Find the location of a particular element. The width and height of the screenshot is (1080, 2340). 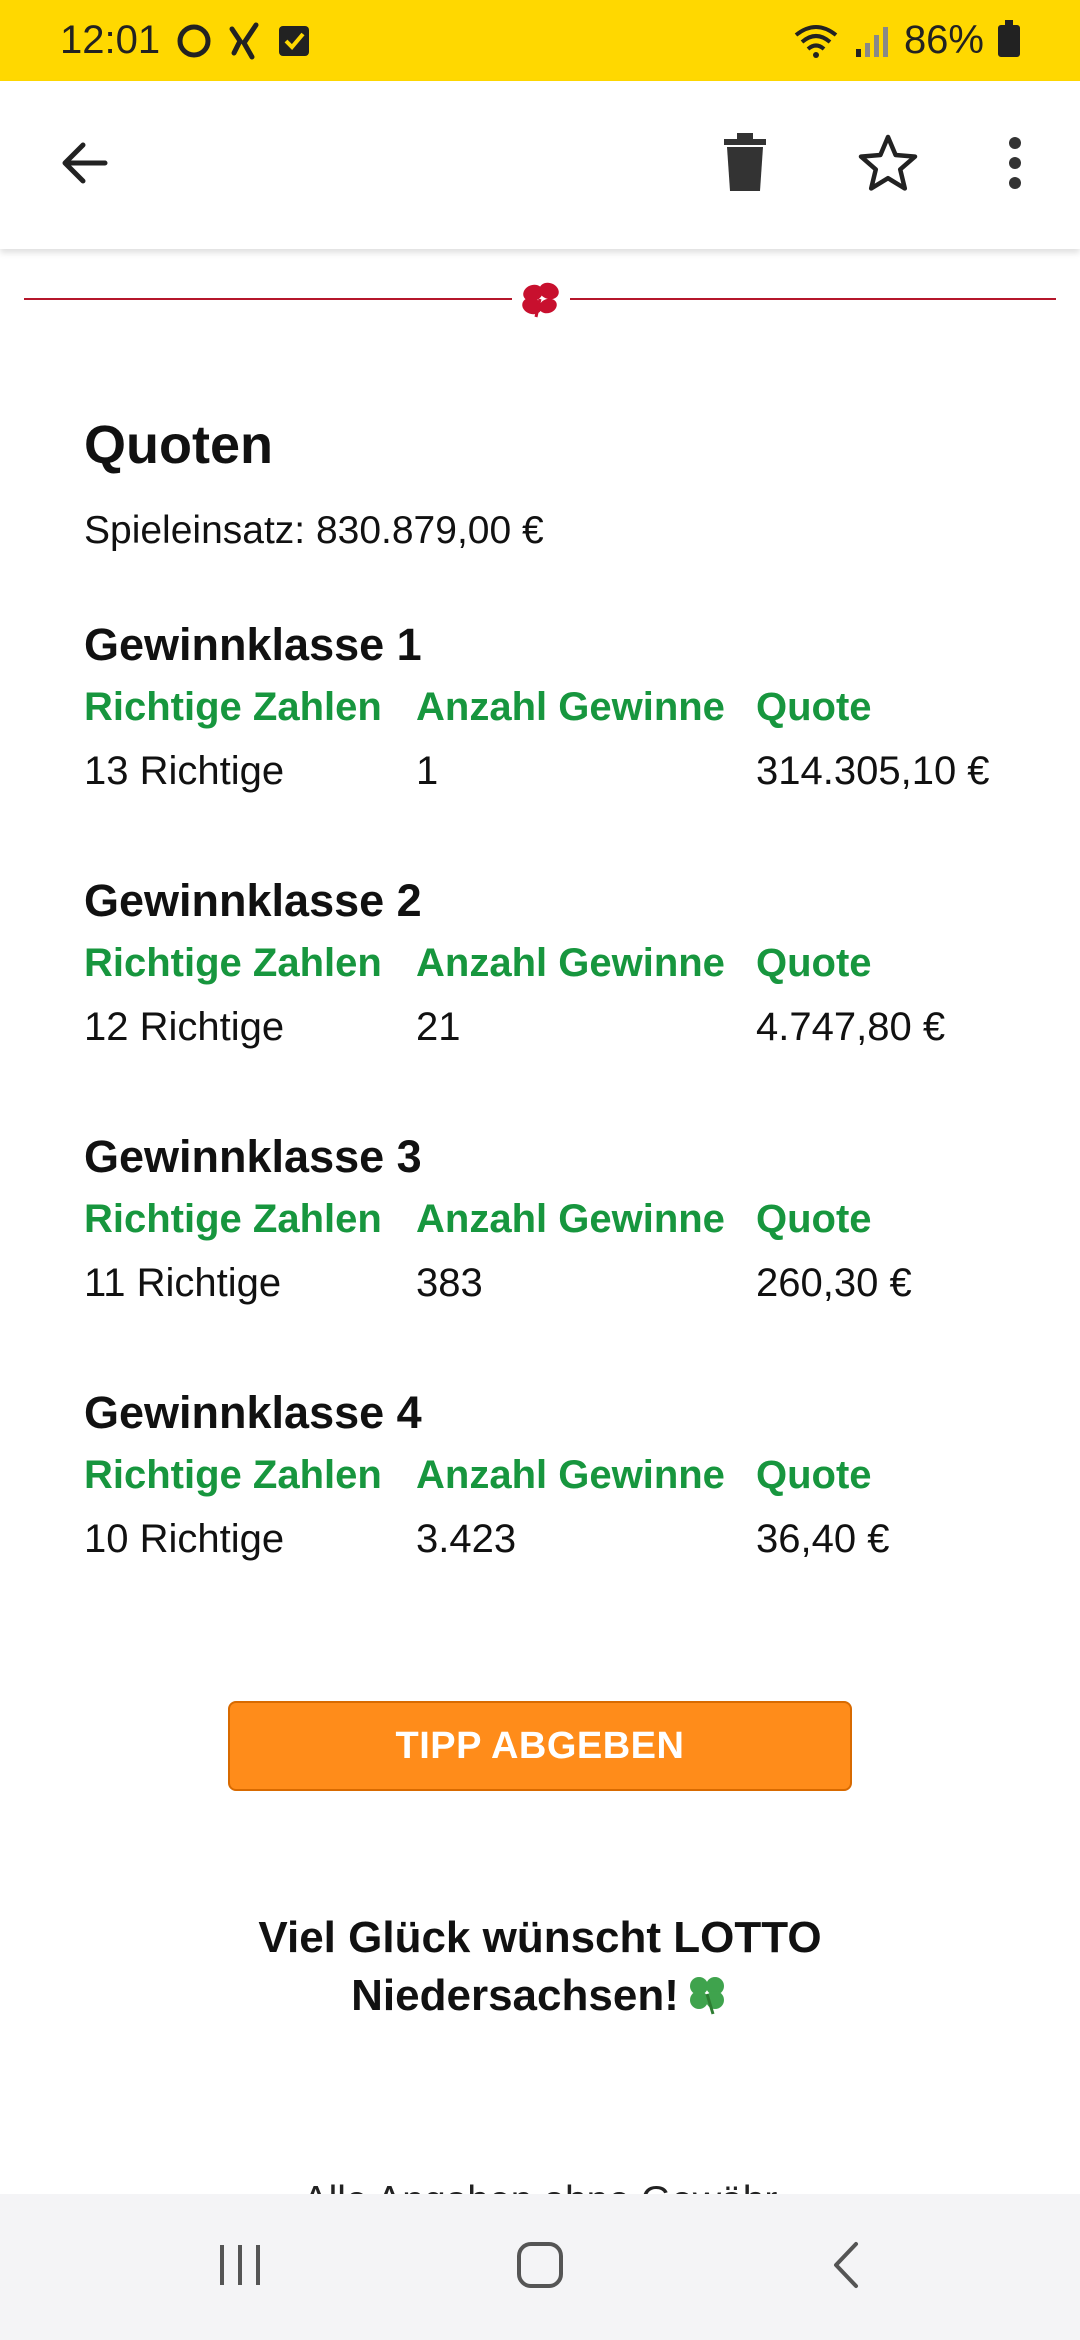

more-options-button is located at coordinates (1015, 165).